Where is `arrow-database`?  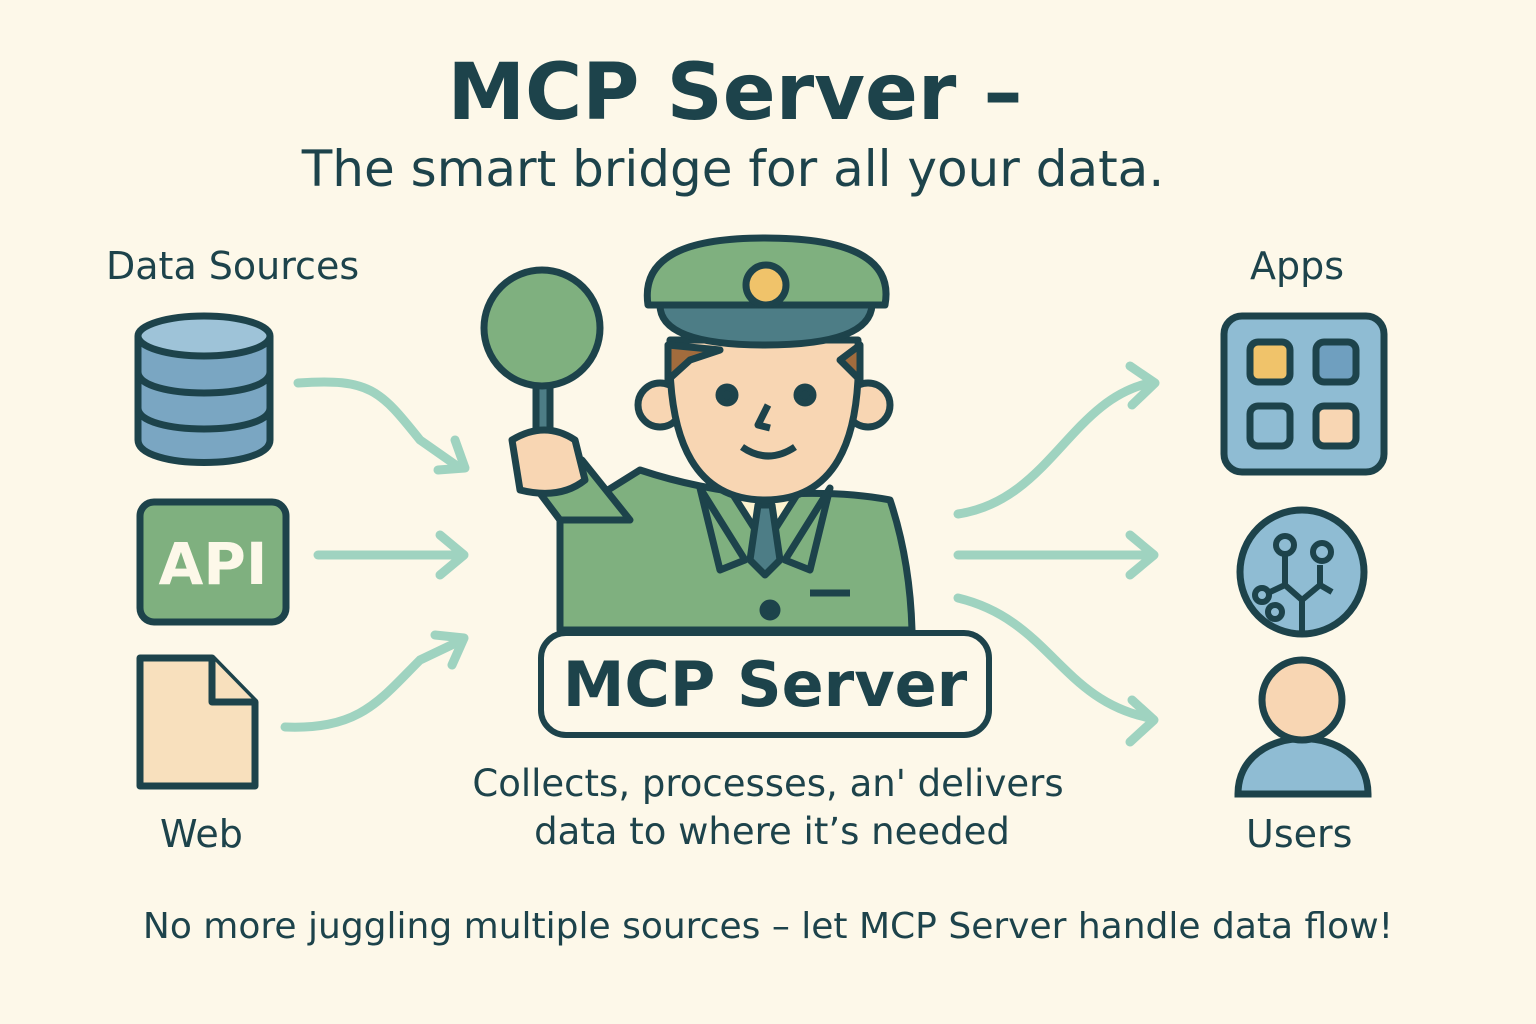
arrow-database is located at coordinates (379, 425).